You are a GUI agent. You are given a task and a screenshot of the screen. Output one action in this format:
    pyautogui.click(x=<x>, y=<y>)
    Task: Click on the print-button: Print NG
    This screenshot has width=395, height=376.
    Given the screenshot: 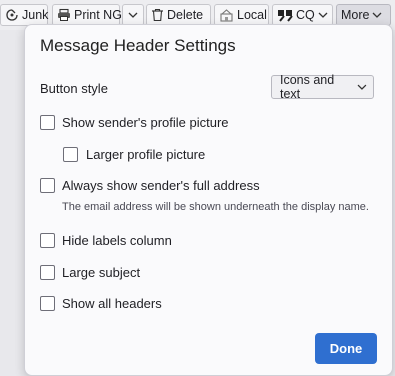 What is the action you would take?
    pyautogui.click(x=87, y=15)
    